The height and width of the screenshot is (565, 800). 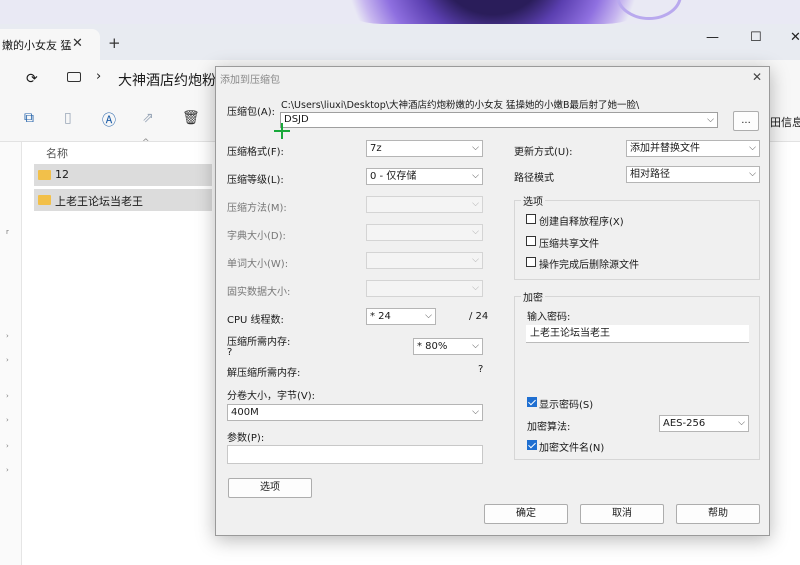 I want to click on level-label: 压缩等级(L):, so click(x=255, y=180).